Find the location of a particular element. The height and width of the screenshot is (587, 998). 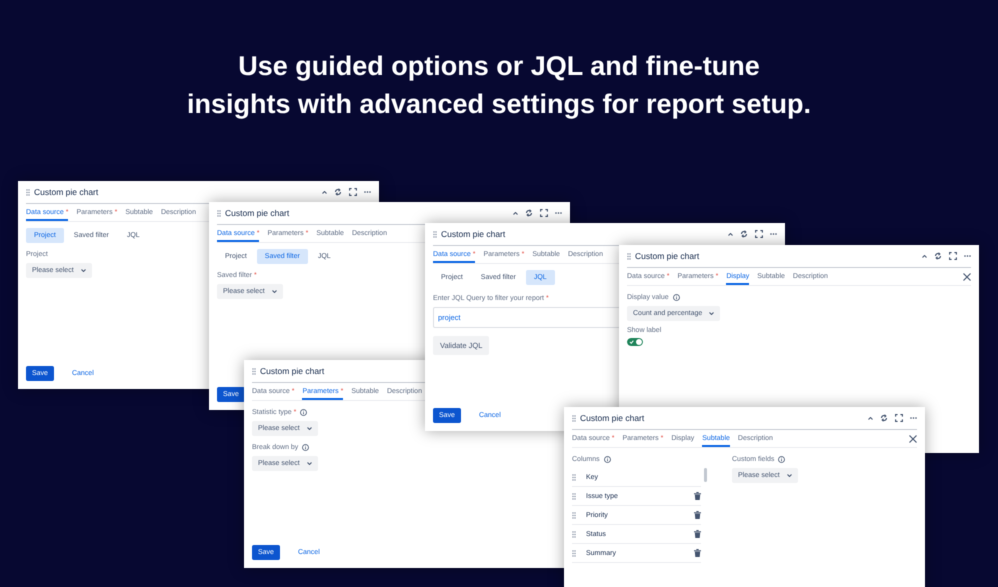

scrollbar-thumb is located at coordinates (705, 475).